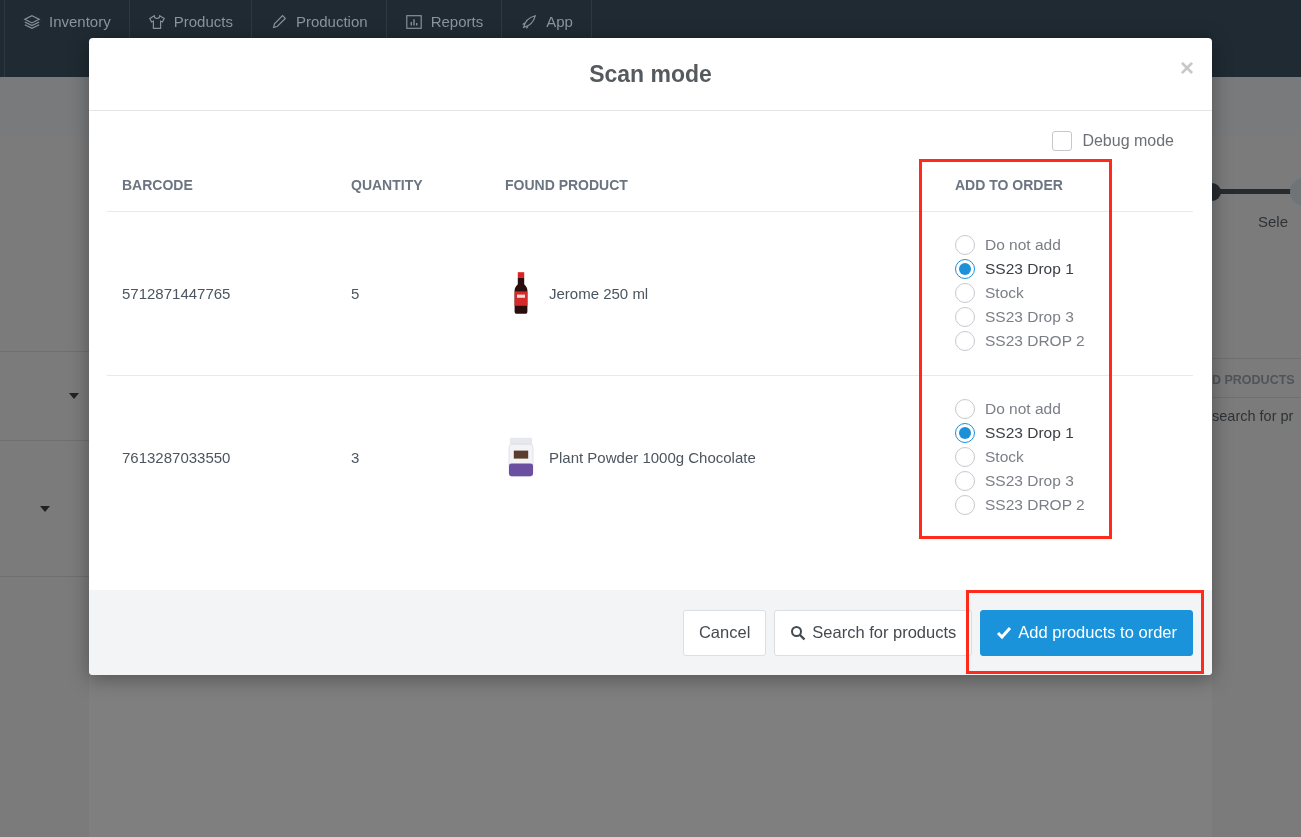 The width and height of the screenshot is (1301, 837). Describe the element at coordinates (529, 22) in the screenshot. I see `rocket-icon` at that location.